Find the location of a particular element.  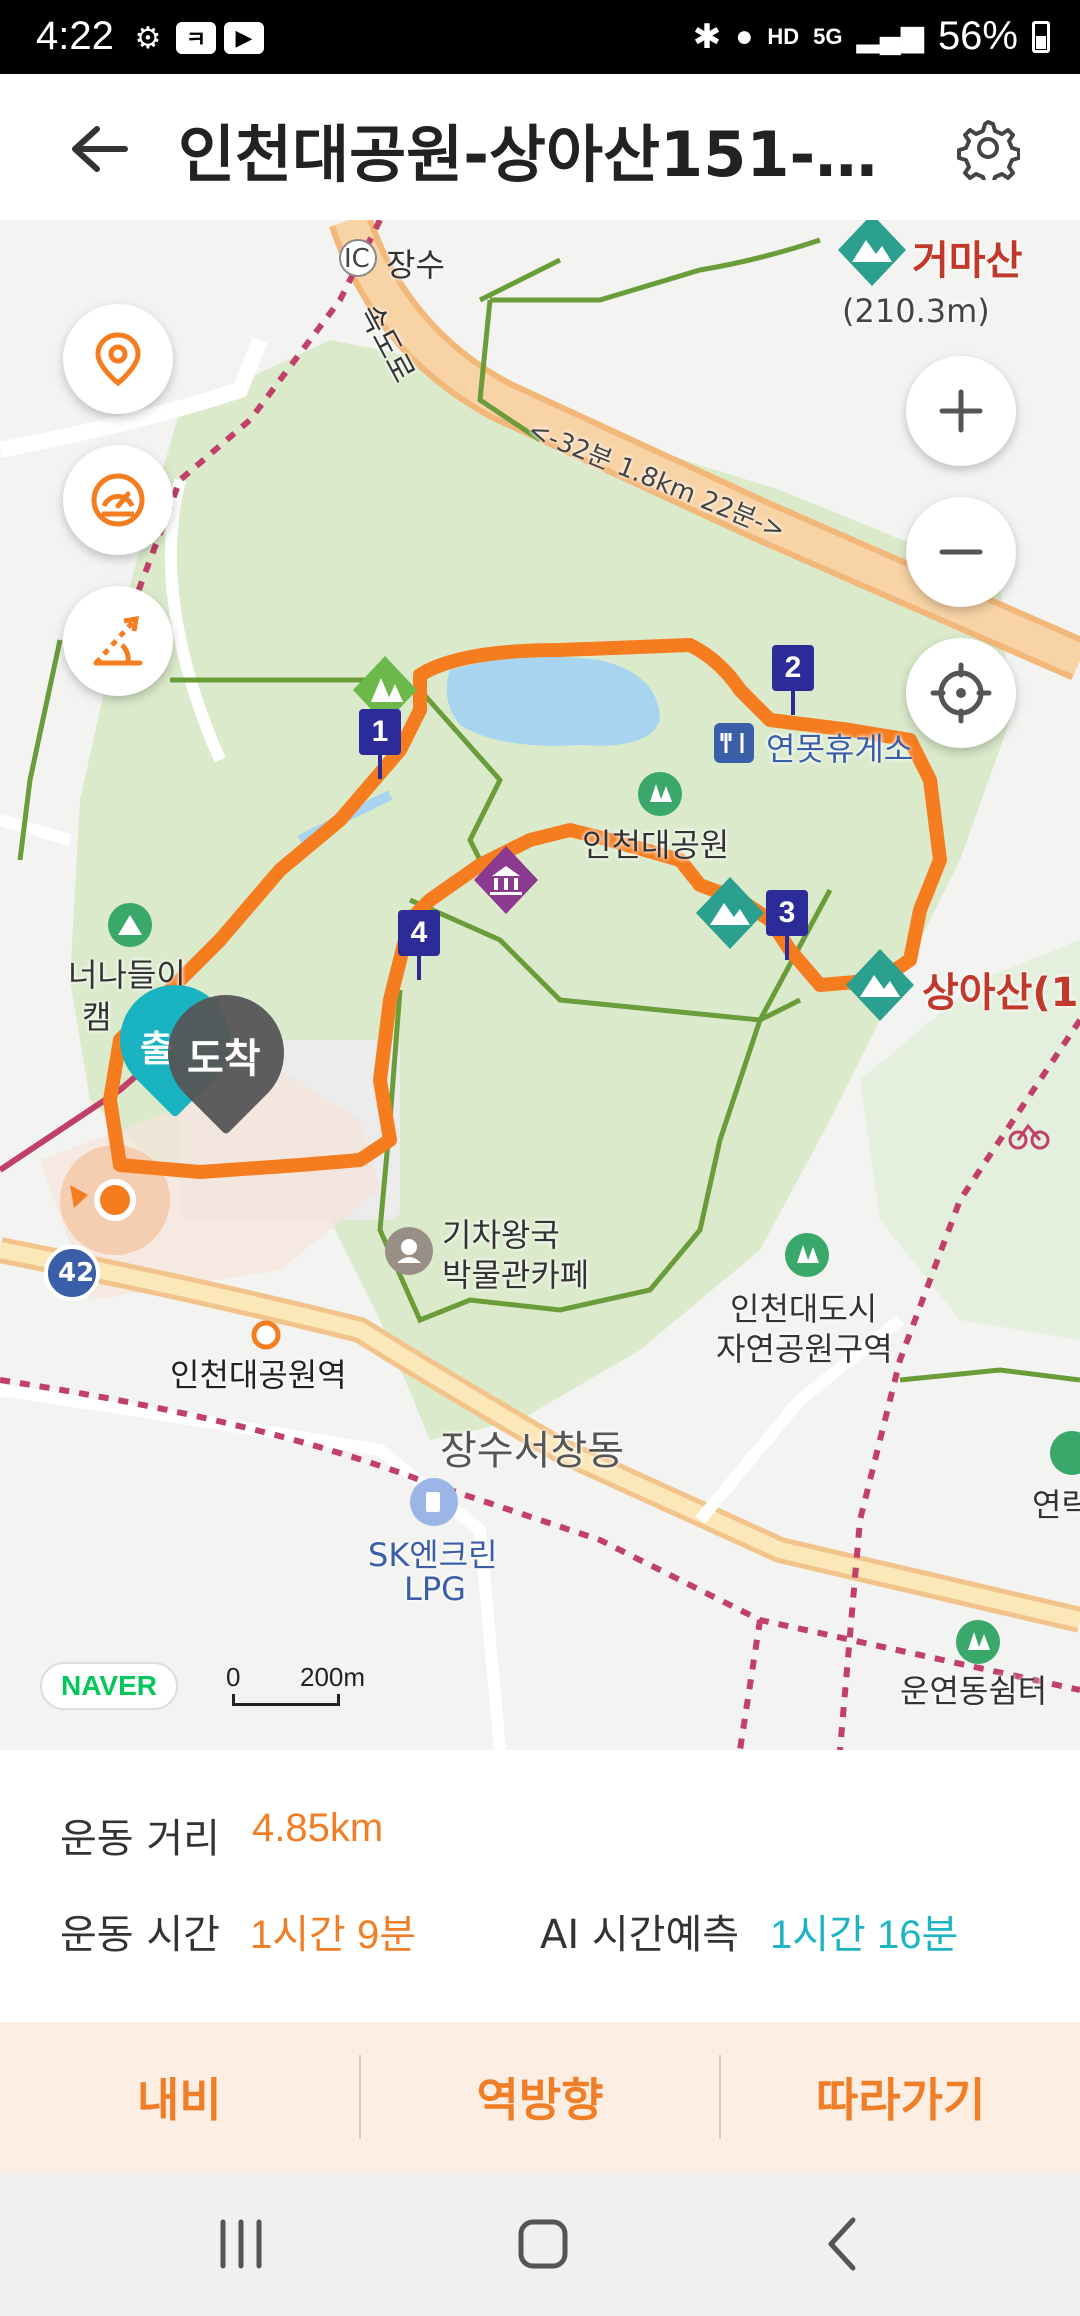

railway is located at coordinates (750, 1684).